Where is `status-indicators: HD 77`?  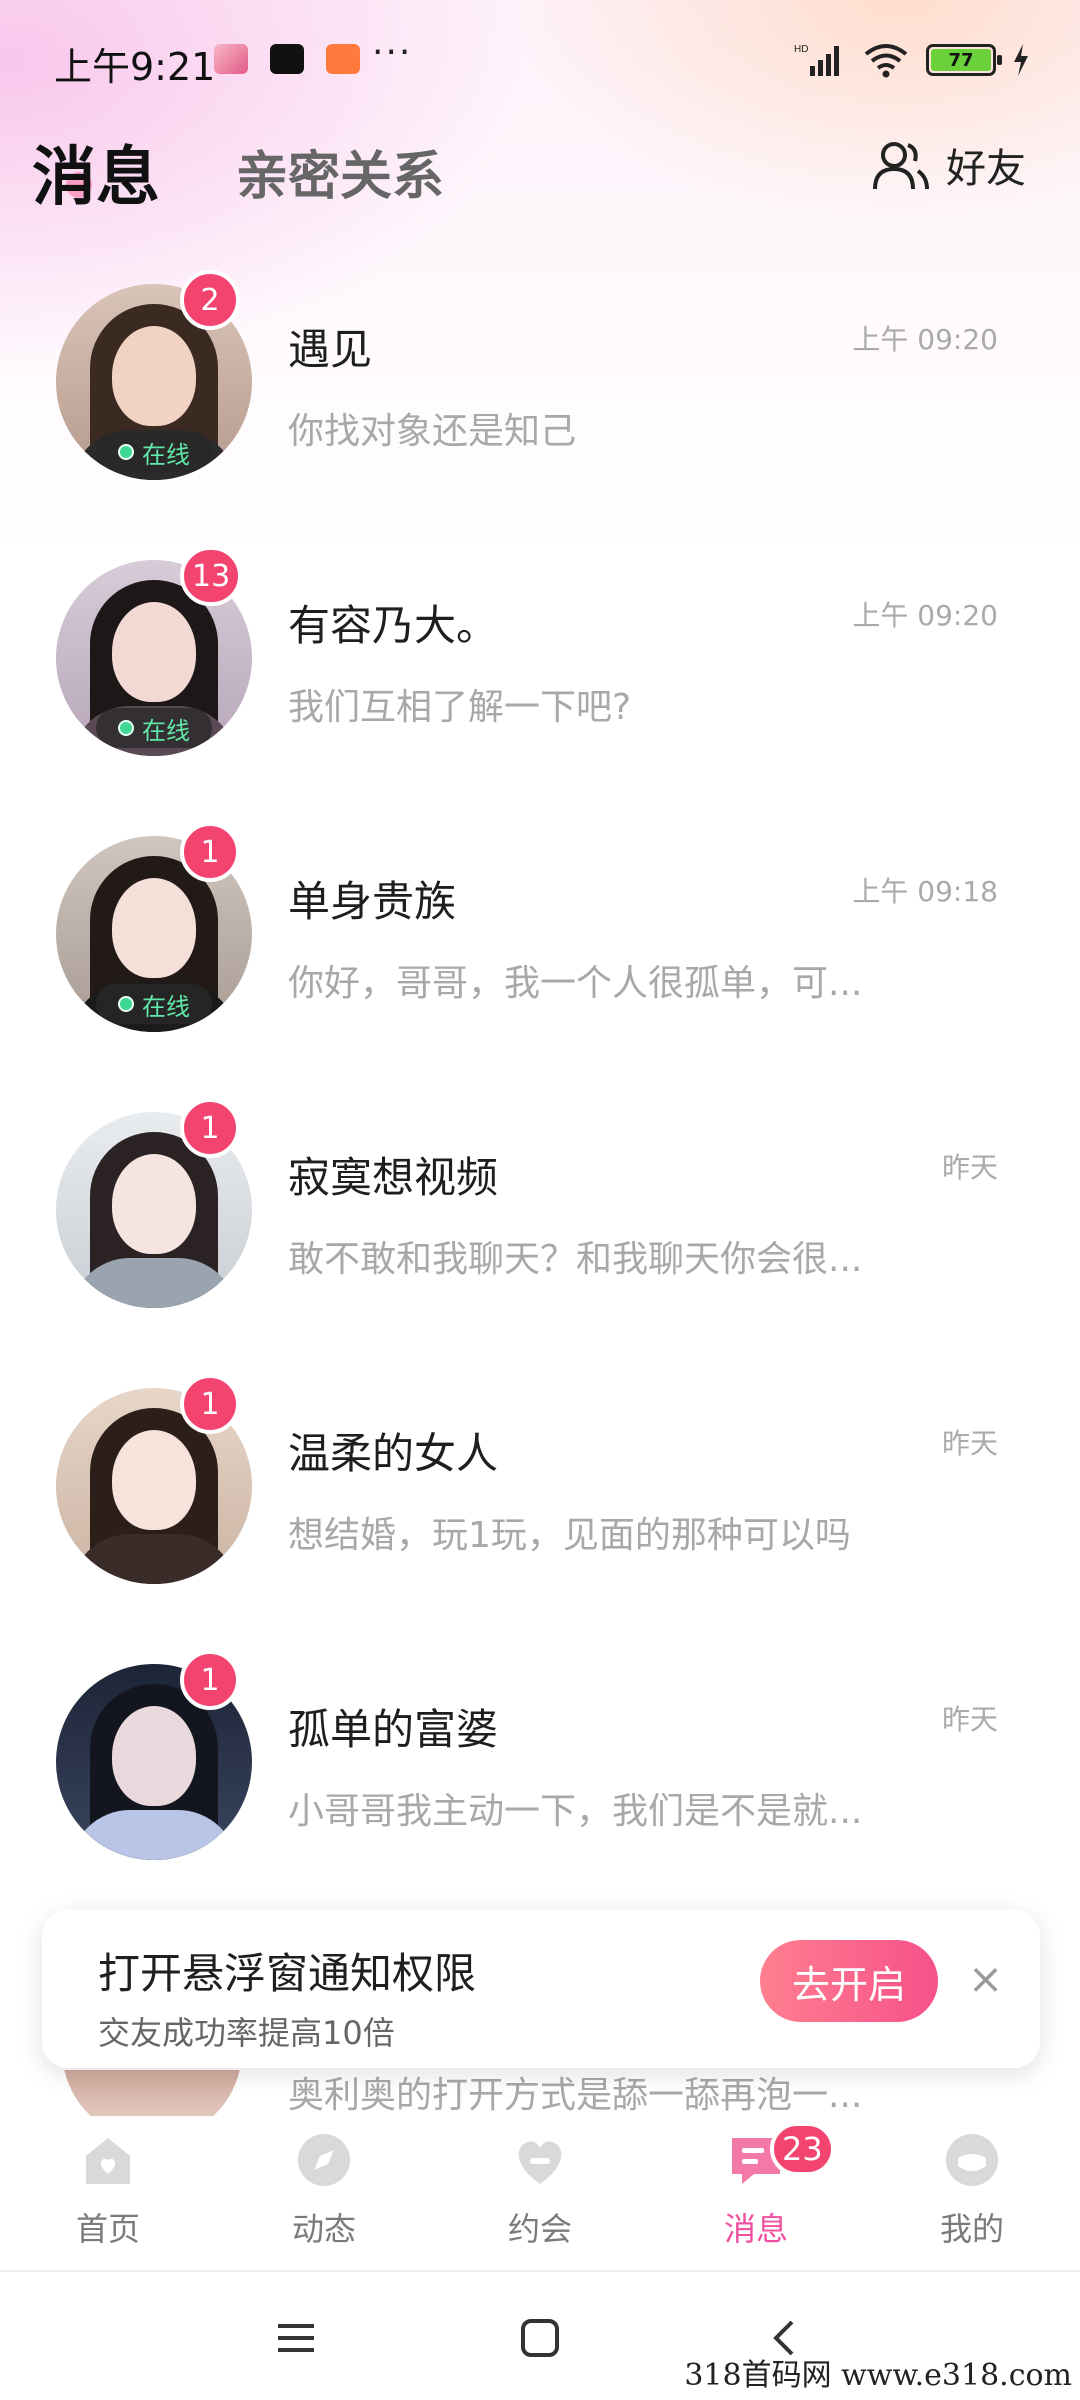
status-indicators: HD 77 is located at coordinates (912, 60).